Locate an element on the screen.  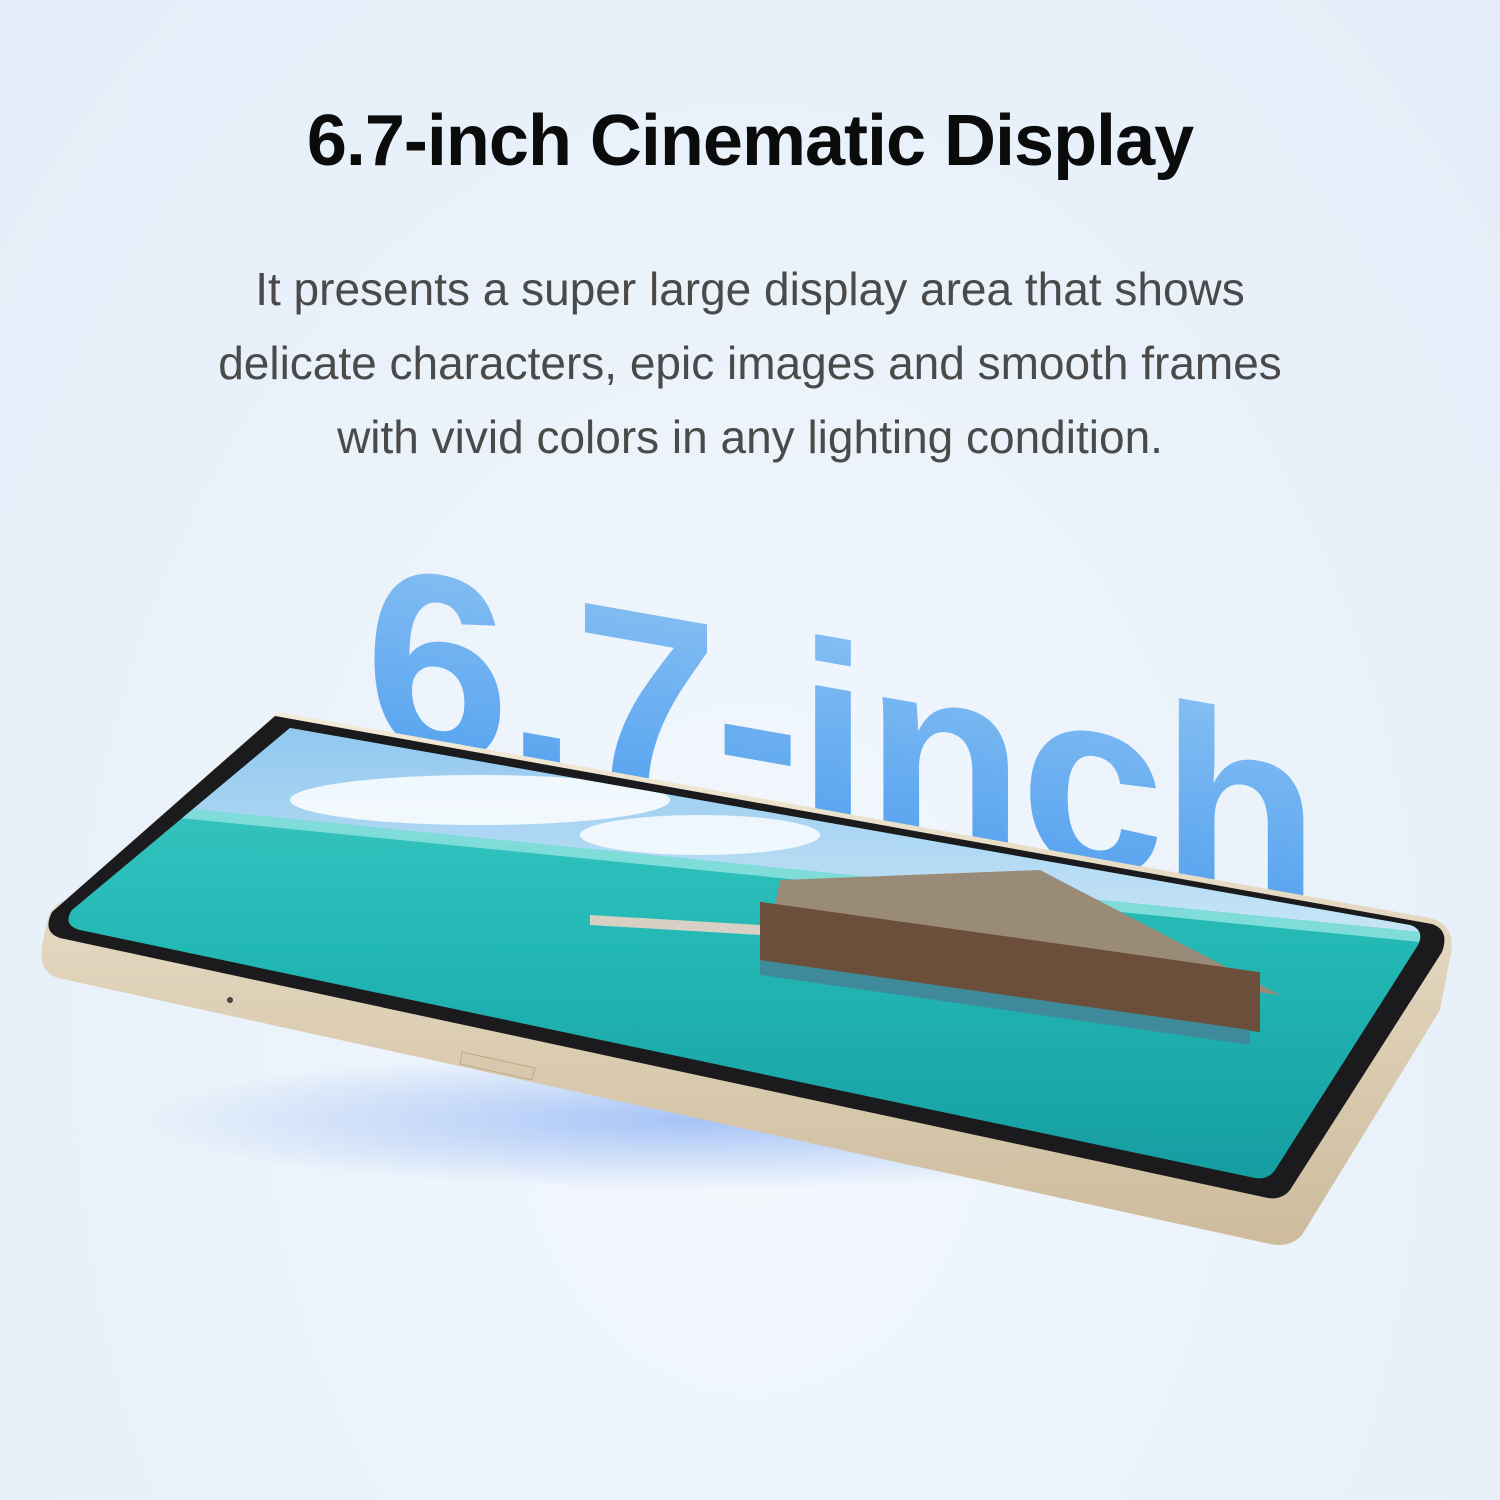
microphone-hole is located at coordinates (230, 1000).